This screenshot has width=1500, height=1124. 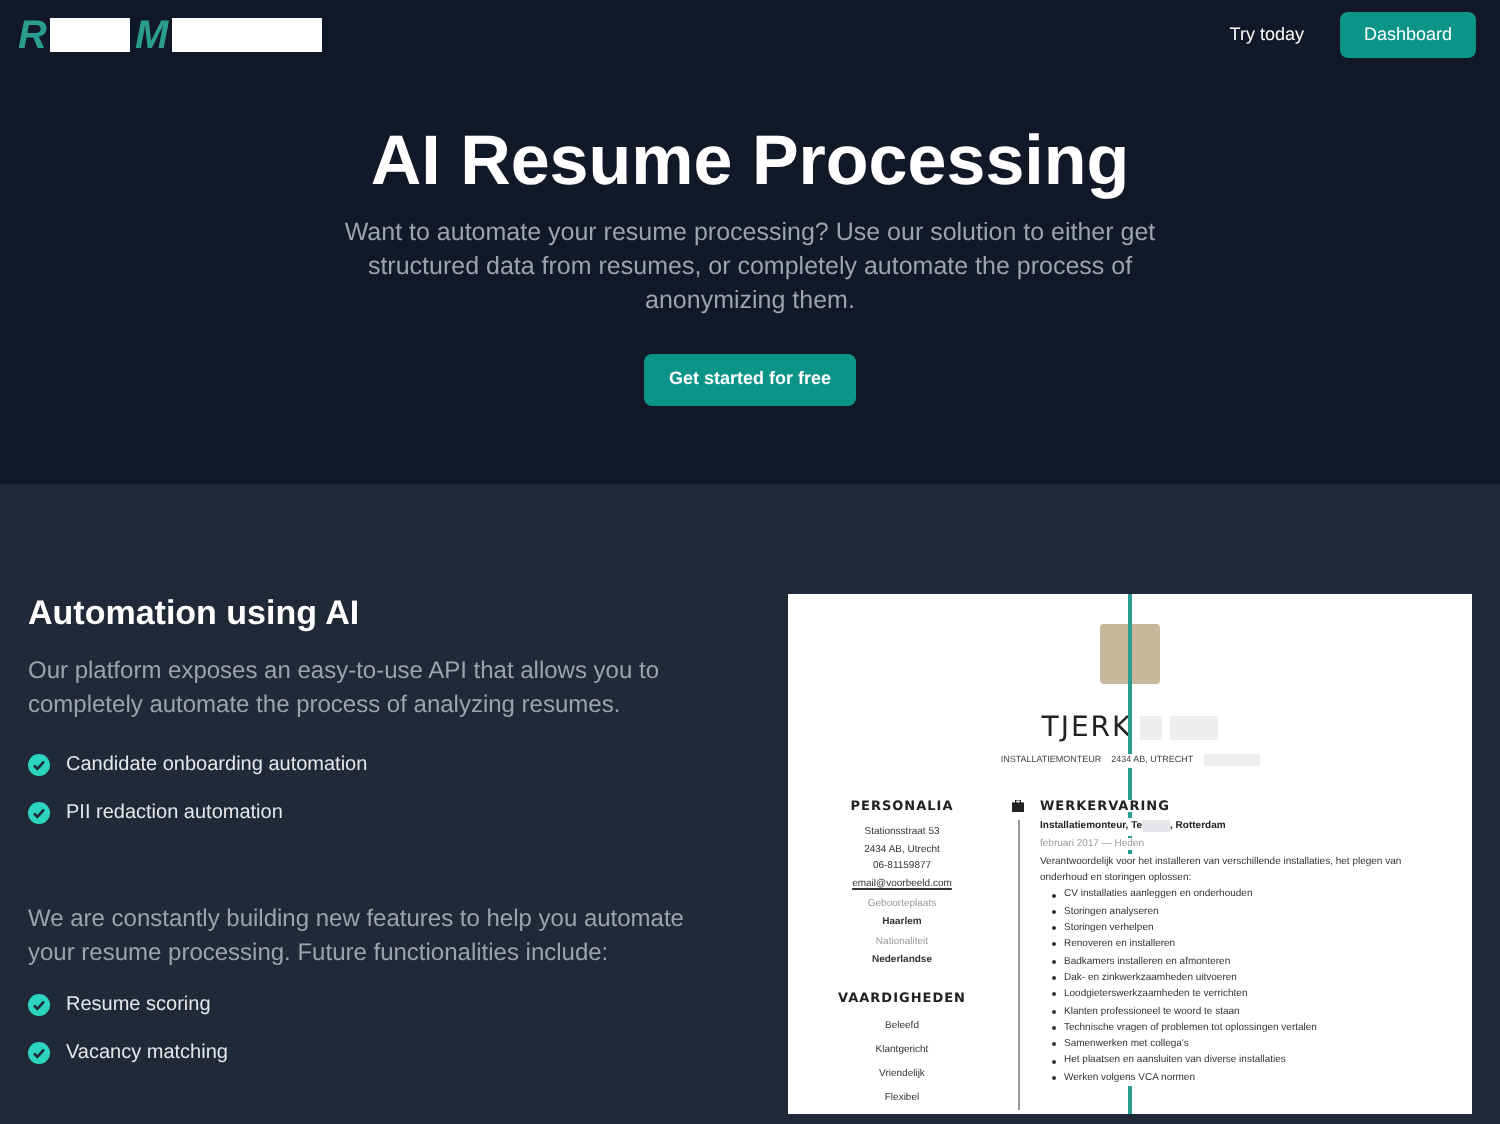 What do you see at coordinates (344, 688) in the screenshot?
I see `section-intro: Our platform exposes an easy-to-use API that allows you to completely automate the process of analyzing resumes.` at bounding box center [344, 688].